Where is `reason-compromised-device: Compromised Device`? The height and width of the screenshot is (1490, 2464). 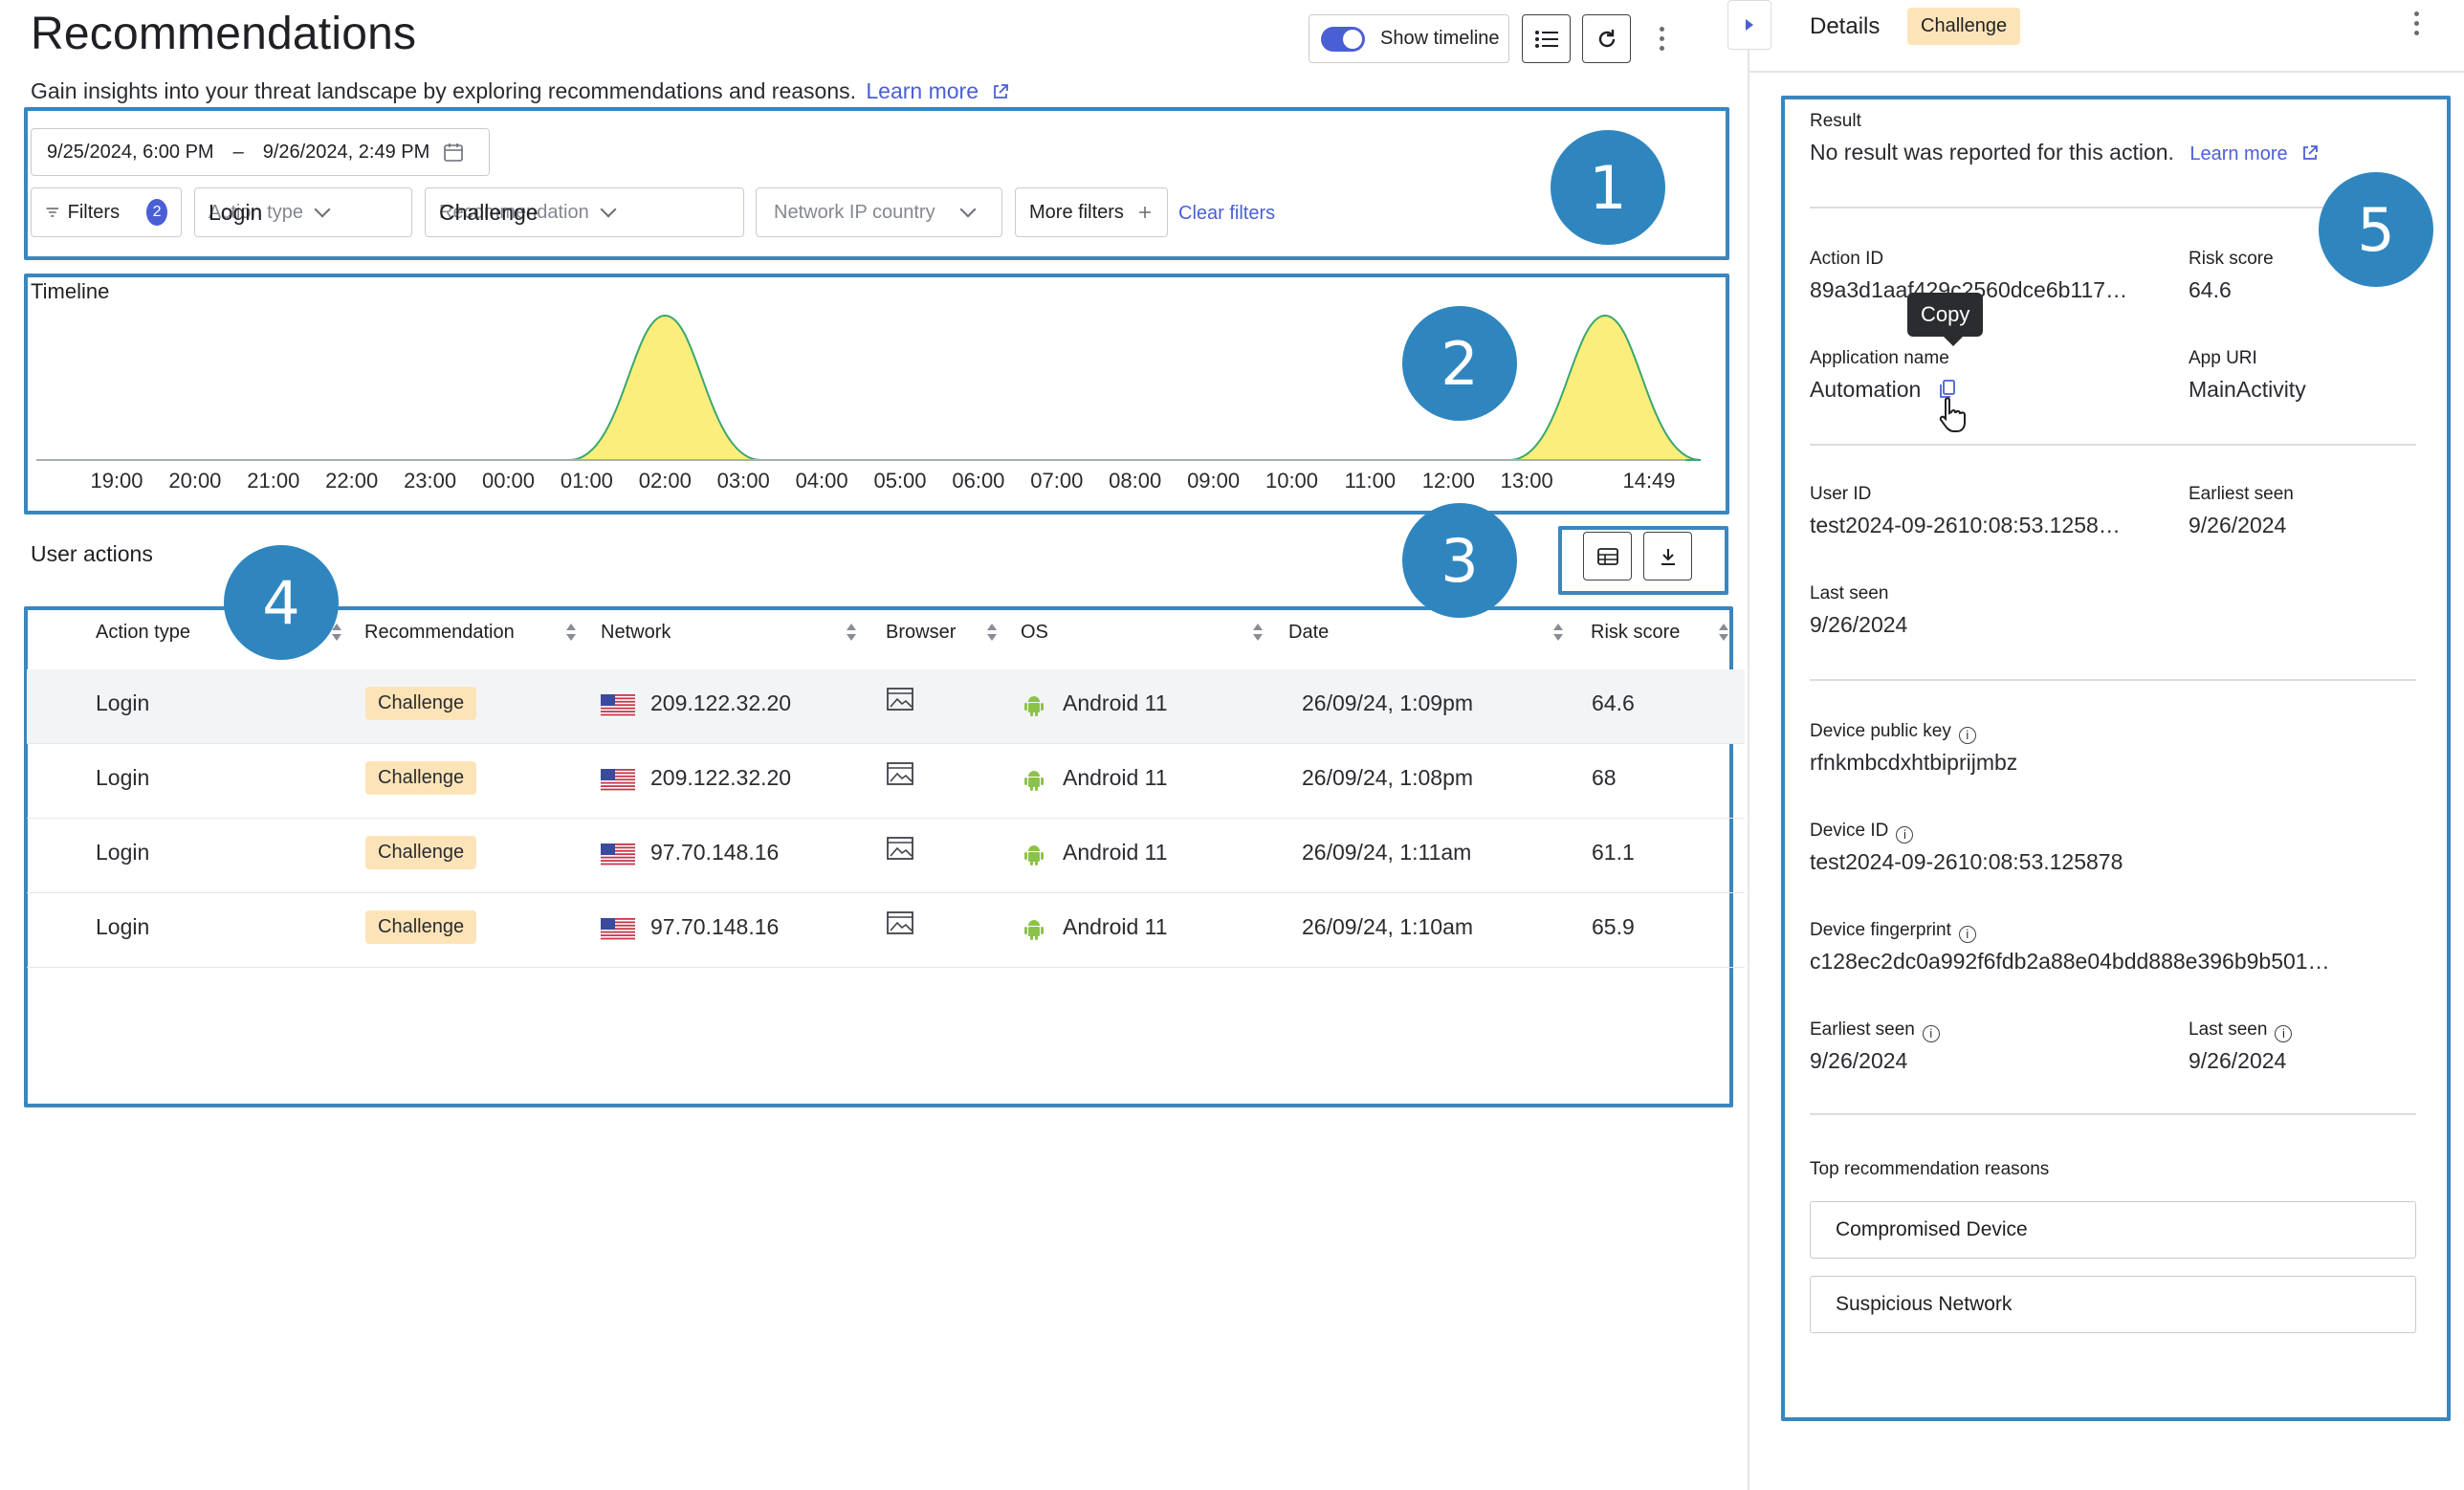 reason-compromised-device: Compromised Device is located at coordinates (2113, 1230).